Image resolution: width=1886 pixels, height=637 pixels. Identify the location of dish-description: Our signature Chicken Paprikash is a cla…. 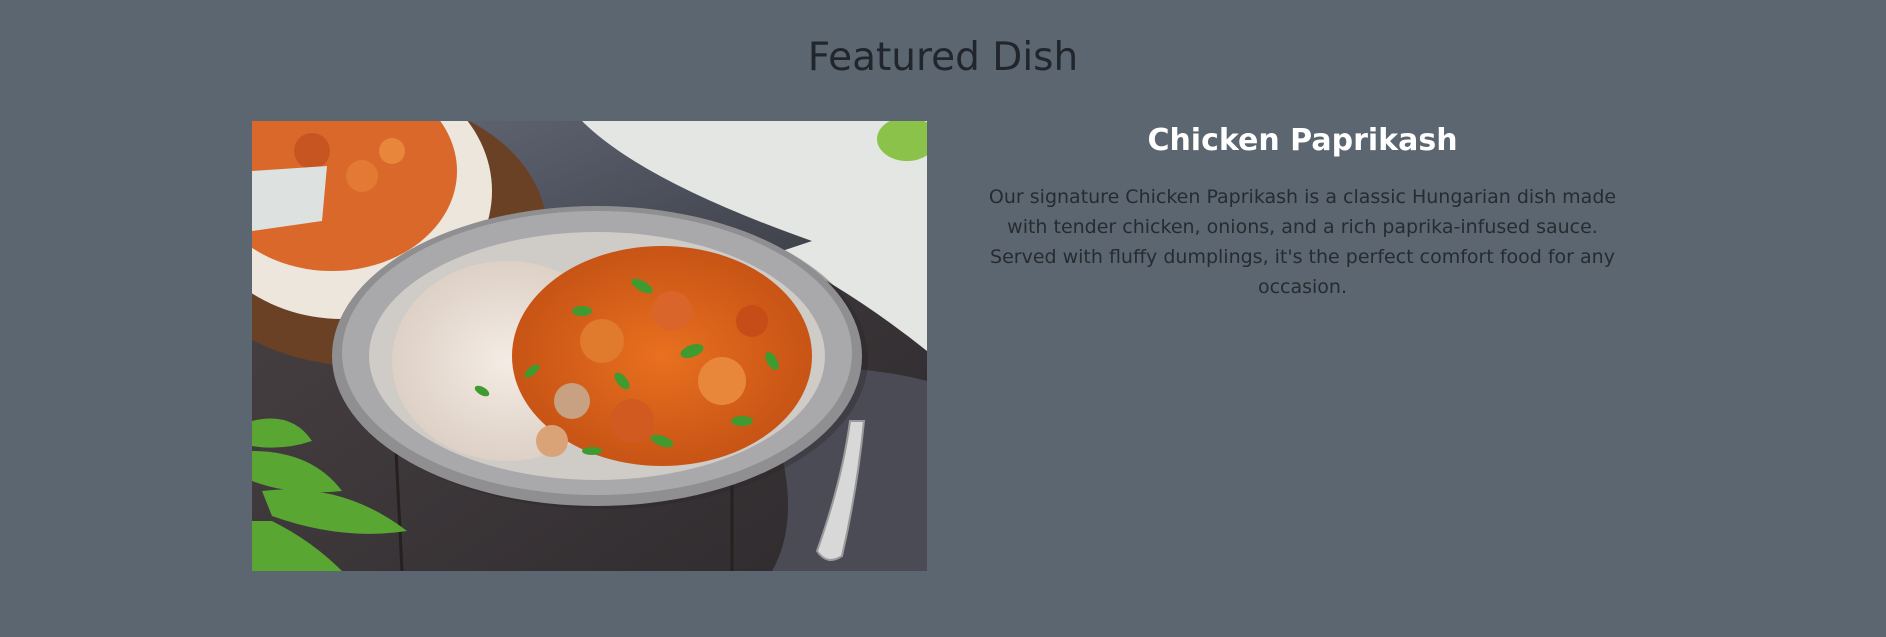
(1302, 242).